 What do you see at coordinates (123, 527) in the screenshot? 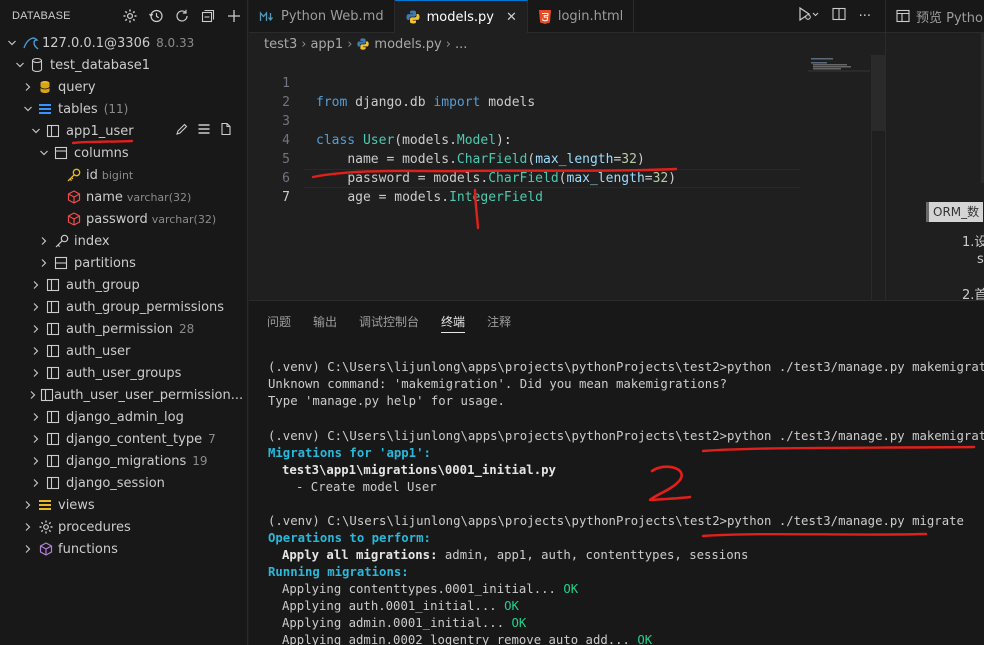
I see `tree-procedures: procedures` at bounding box center [123, 527].